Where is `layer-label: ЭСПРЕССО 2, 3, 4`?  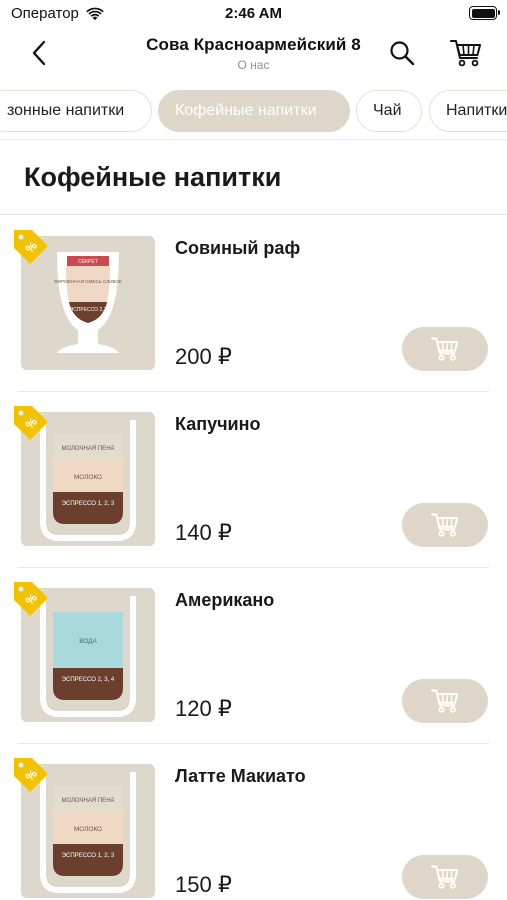 layer-label: ЭСПРЕССО 2, 3, 4 is located at coordinates (88, 680).